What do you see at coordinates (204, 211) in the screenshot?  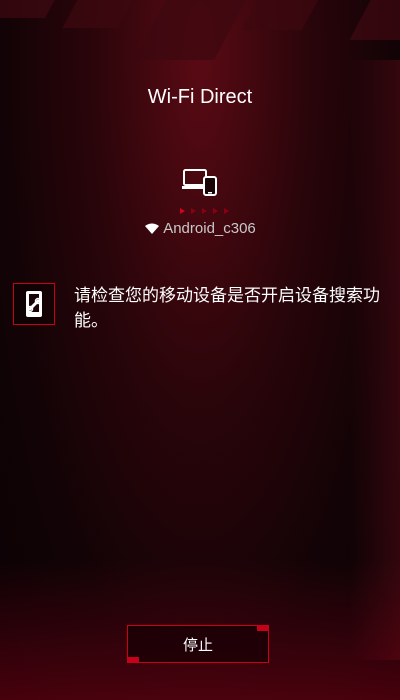 I see `connection-progress` at bounding box center [204, 211].